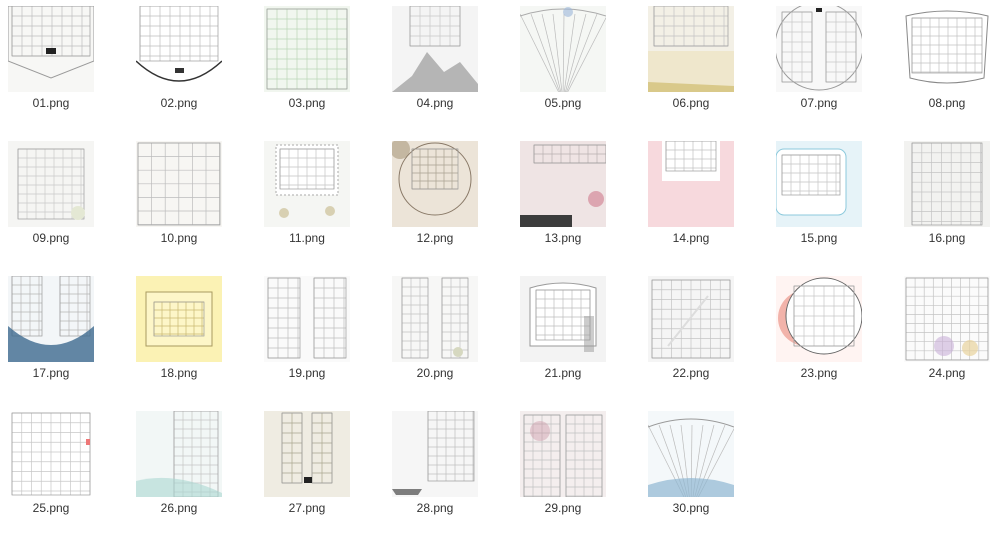 The image size is (998, 537). What do you see at coordinates (179, 103) in the screenshot?
I see `file-name-label: 02.png` at bounding box center [179, 103].